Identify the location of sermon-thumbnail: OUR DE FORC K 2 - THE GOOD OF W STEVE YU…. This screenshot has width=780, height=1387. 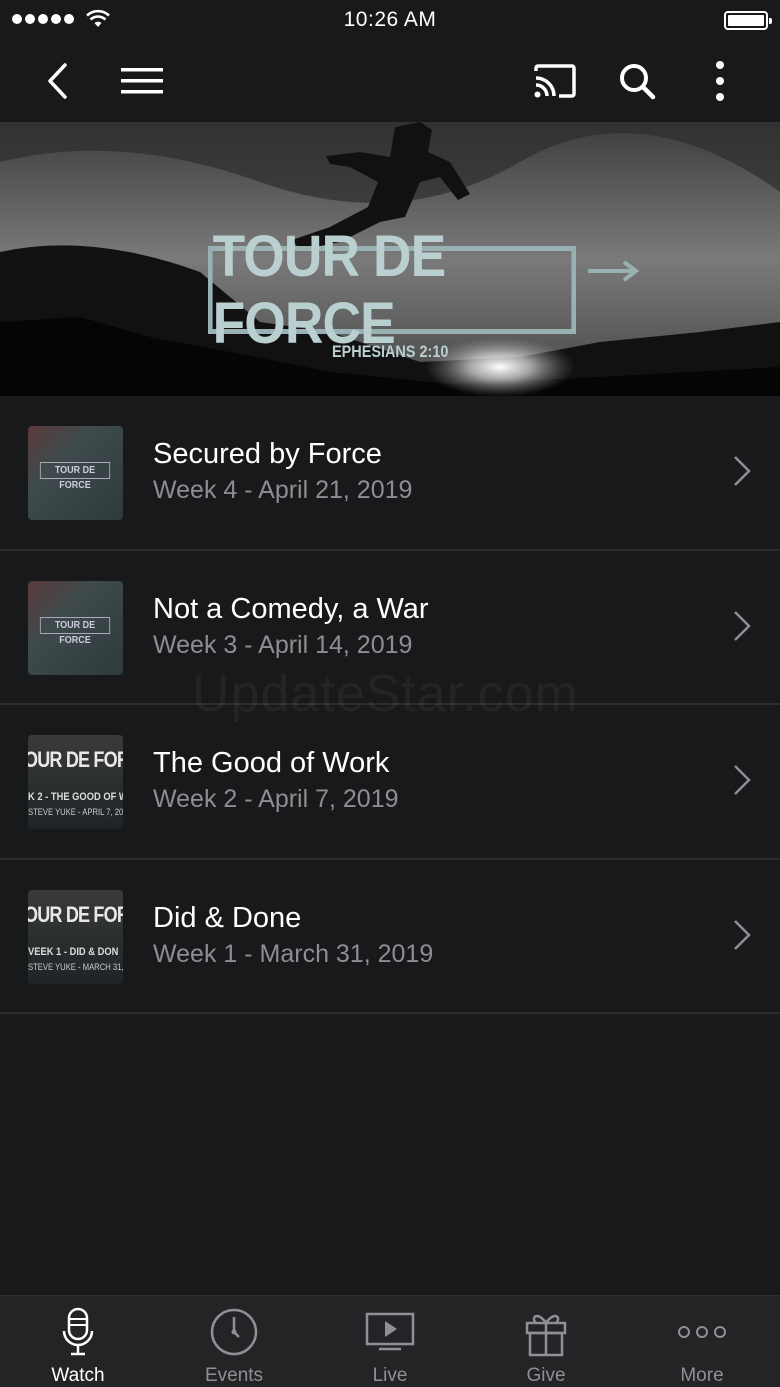
(75, 782).